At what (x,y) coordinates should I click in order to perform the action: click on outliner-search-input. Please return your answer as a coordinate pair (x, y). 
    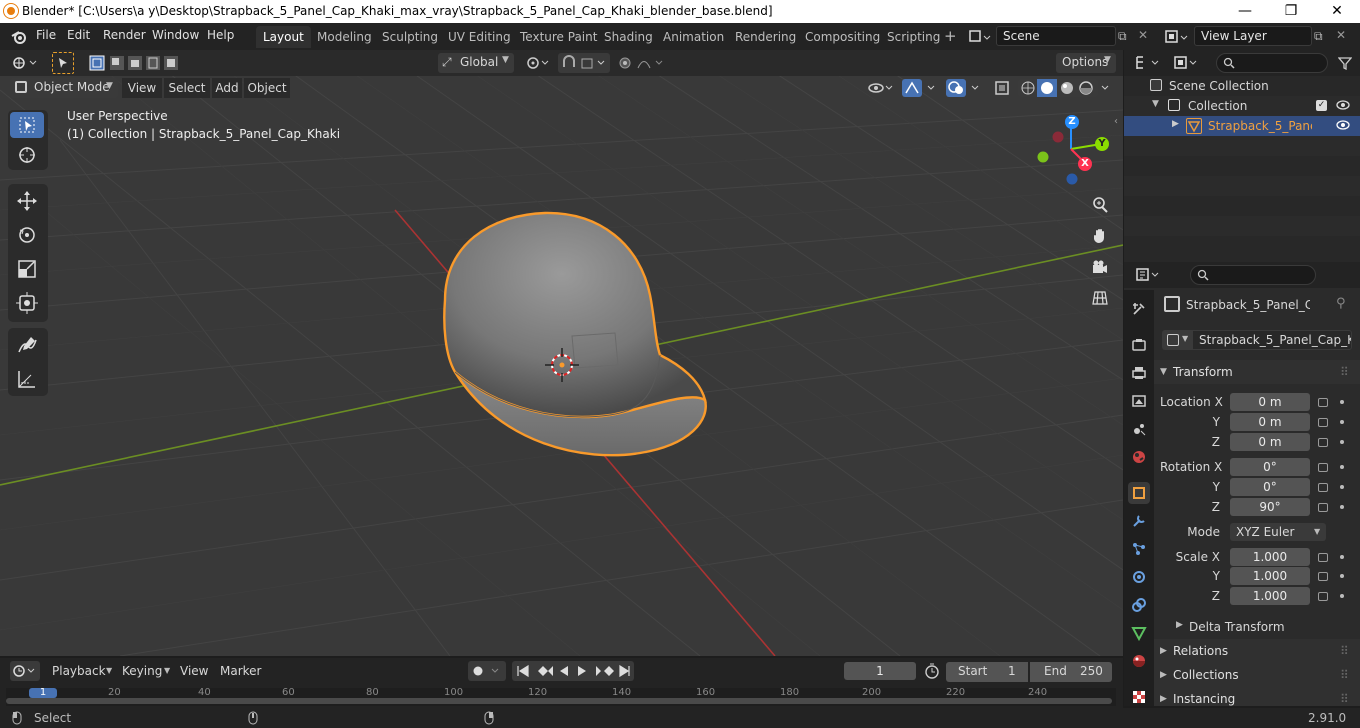
    Looking at the image, I should click on (1272, 63).